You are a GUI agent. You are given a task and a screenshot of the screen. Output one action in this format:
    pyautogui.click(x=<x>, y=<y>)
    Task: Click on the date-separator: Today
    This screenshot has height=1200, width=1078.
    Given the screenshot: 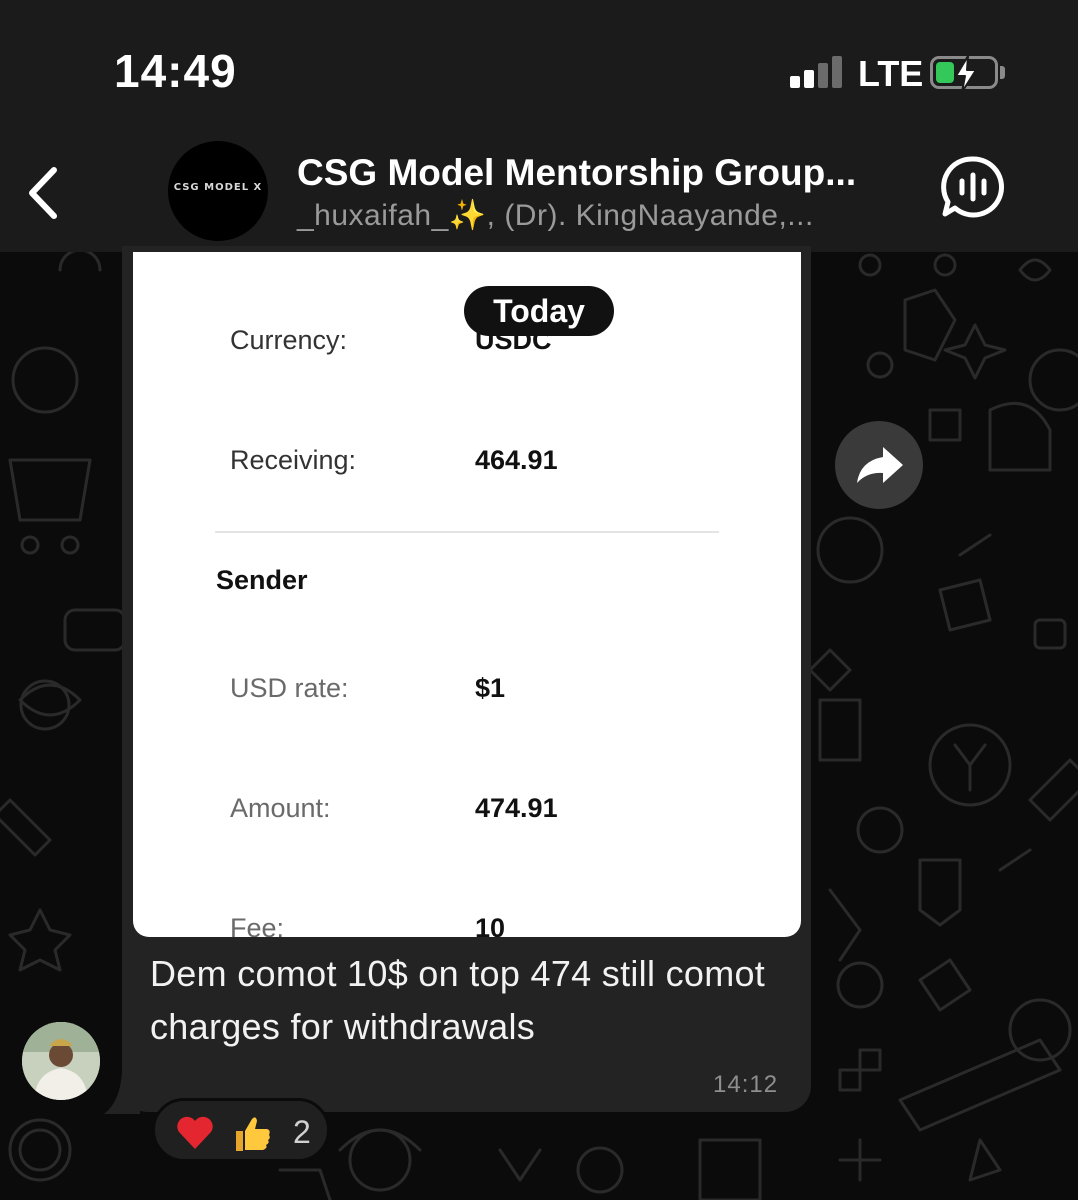 What is the action you would take?
    pyautogui.click(x=539, y=311)
    